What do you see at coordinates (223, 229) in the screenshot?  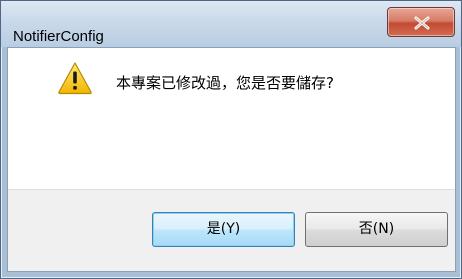 I see `yes-button: 是(Y)` at bounding box center [223, 229].